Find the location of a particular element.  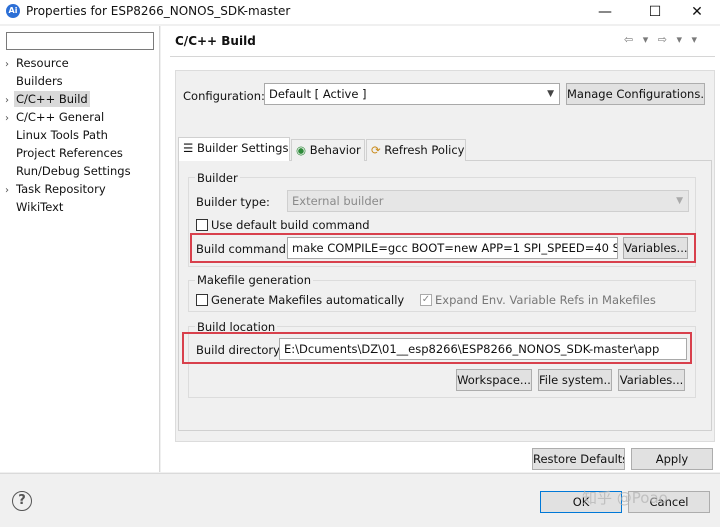

builder-type-label: Builder type: is located at coordinates (233, 202).